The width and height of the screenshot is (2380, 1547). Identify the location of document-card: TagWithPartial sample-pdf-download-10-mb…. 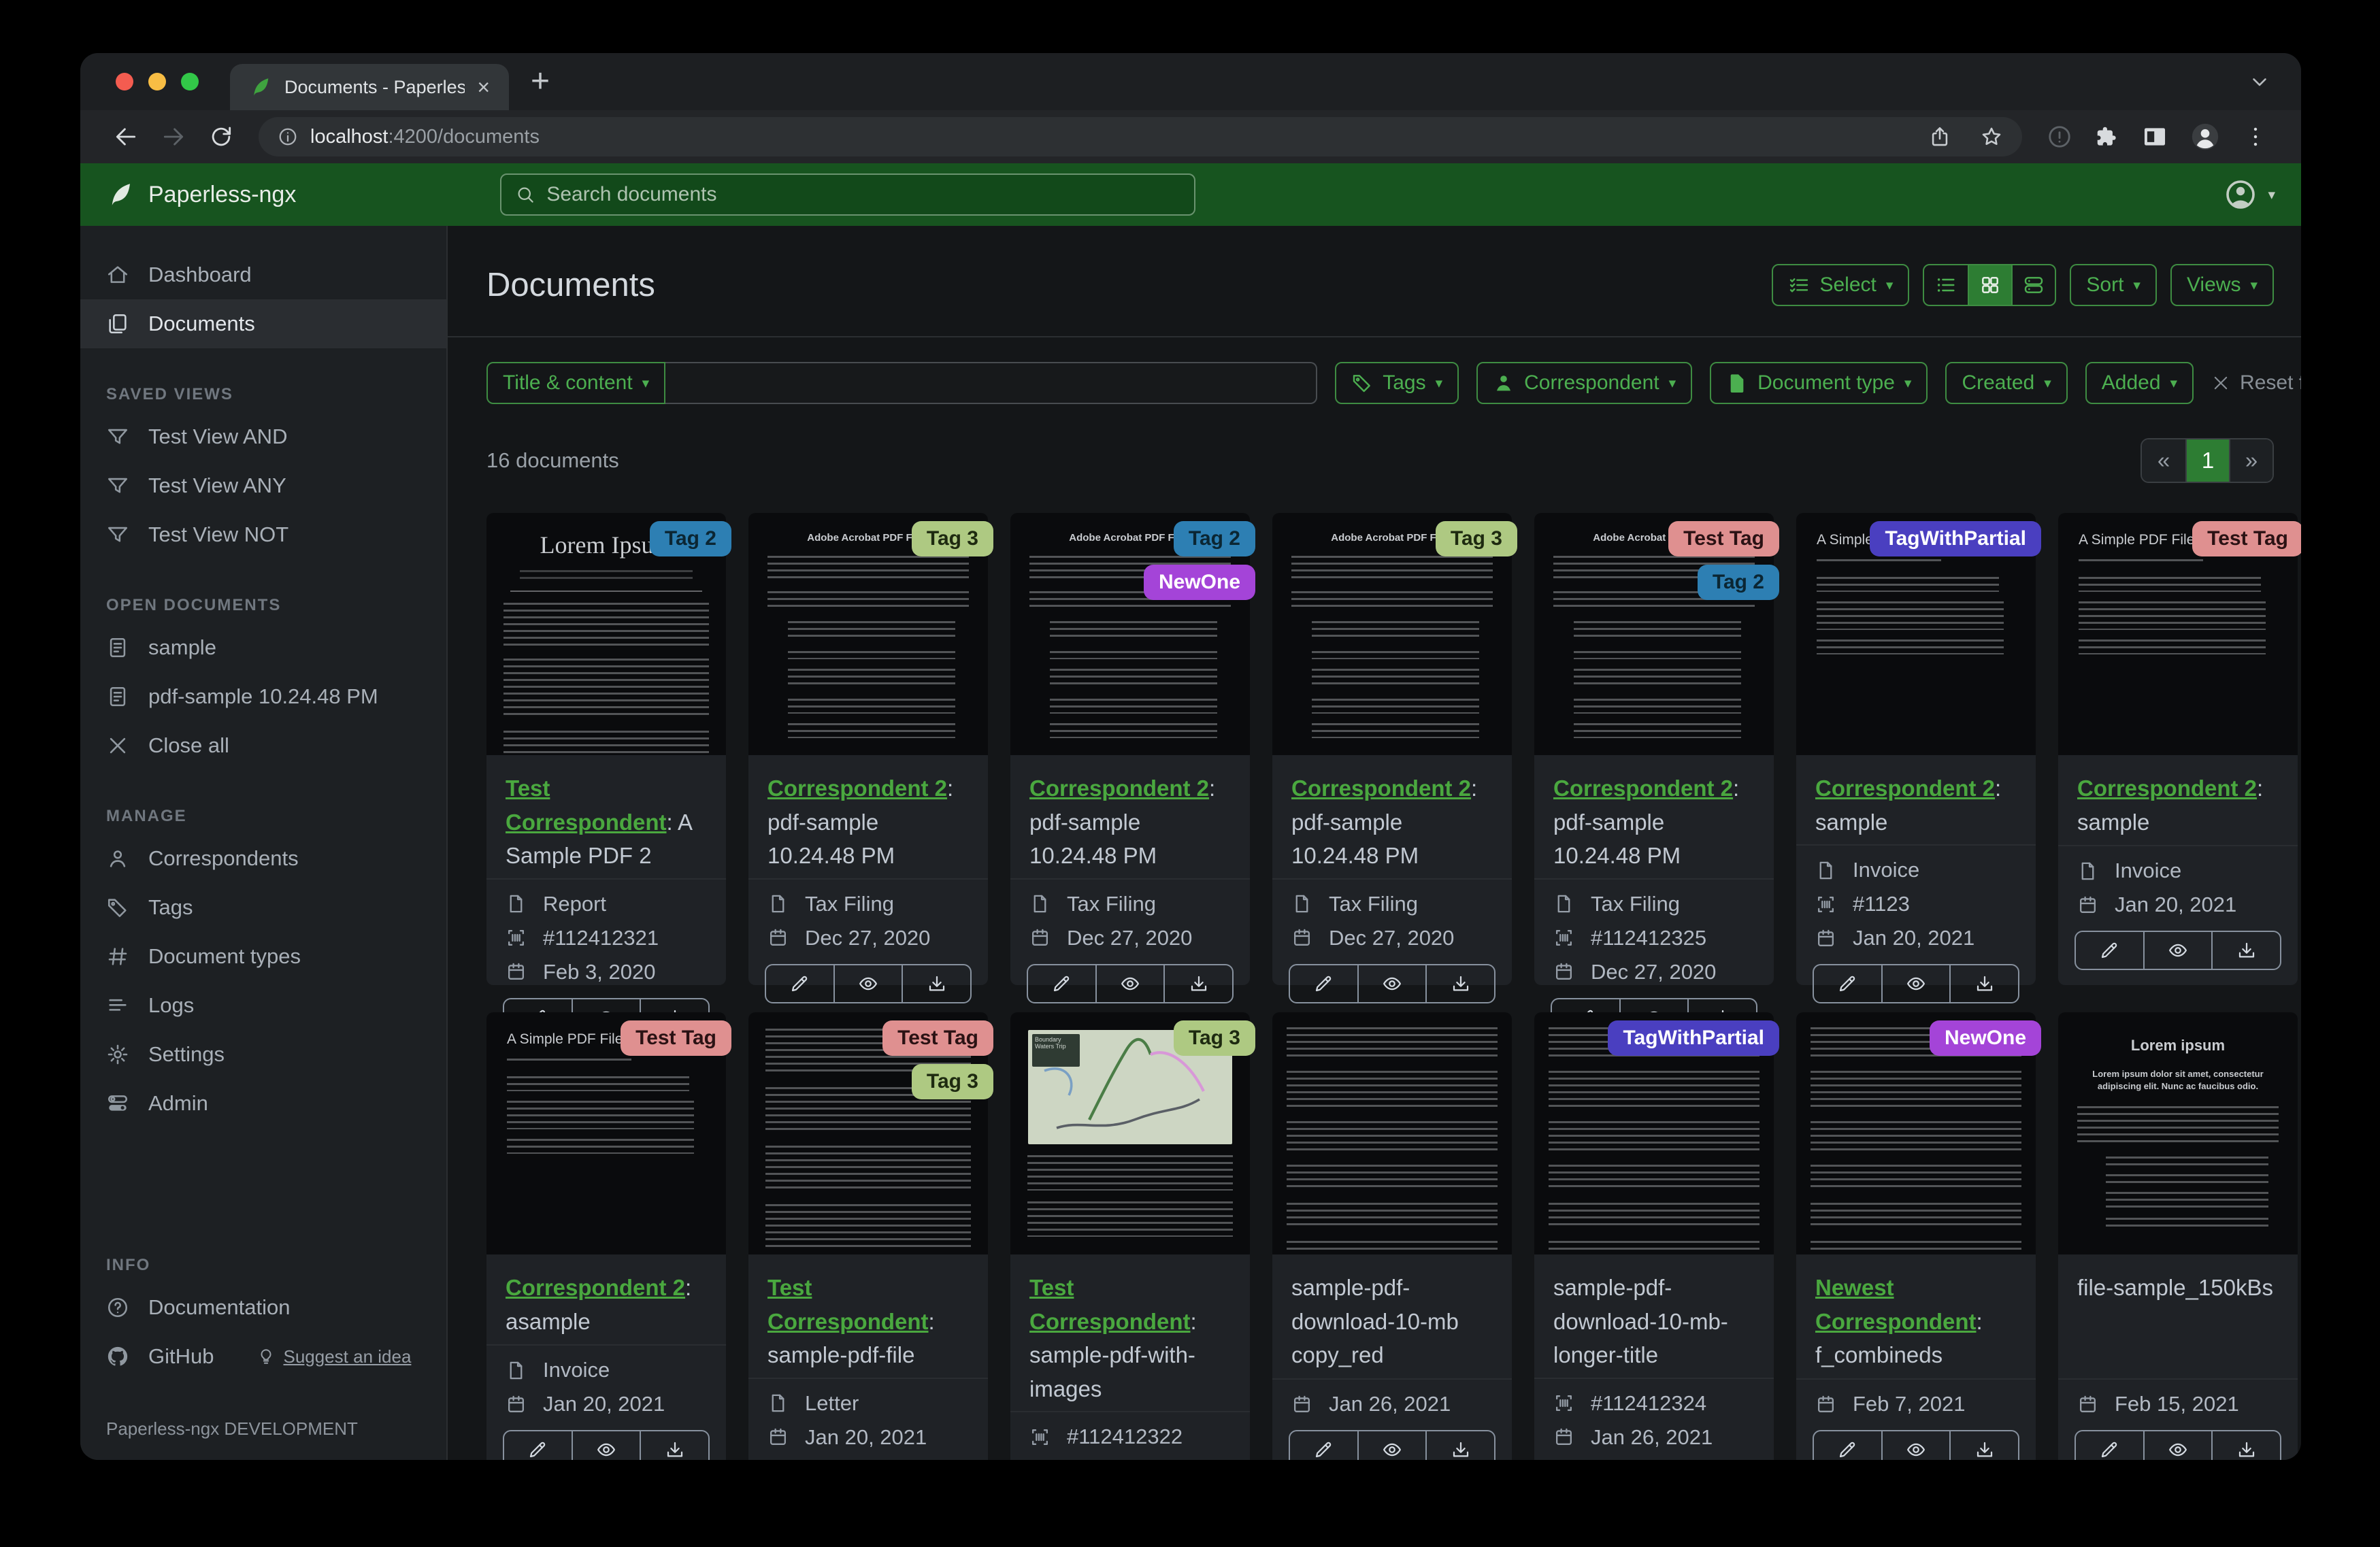
(1656, 1236).